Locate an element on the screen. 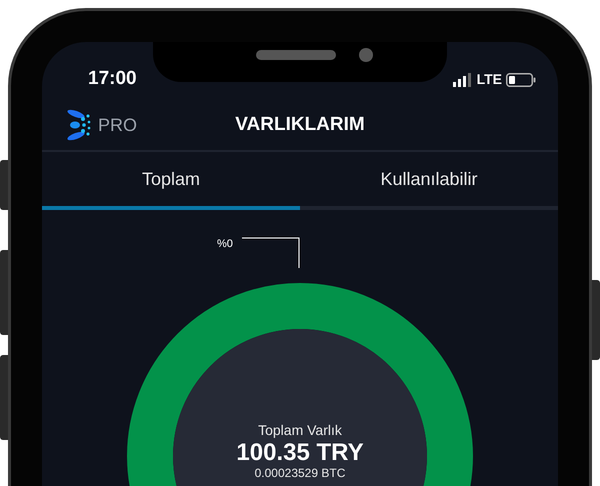 The width and height of the screenshot is (600, 486). battery-icon is located at coordinates (521, 79).